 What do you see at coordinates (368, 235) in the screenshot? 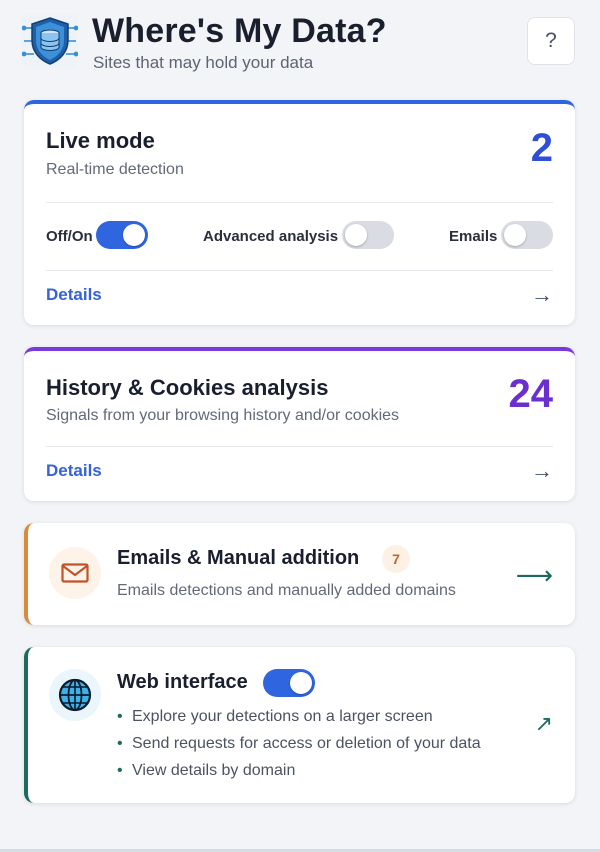
I see `advanced-analysis-toggle` at bounding box center [368, 235].